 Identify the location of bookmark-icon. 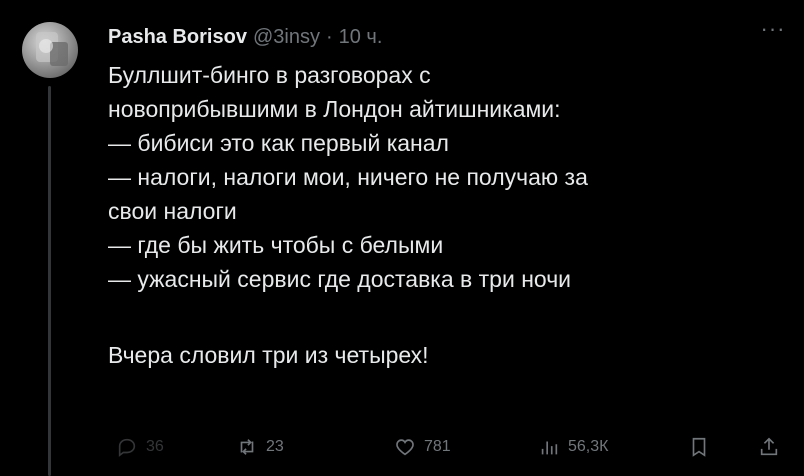
(699, 447).